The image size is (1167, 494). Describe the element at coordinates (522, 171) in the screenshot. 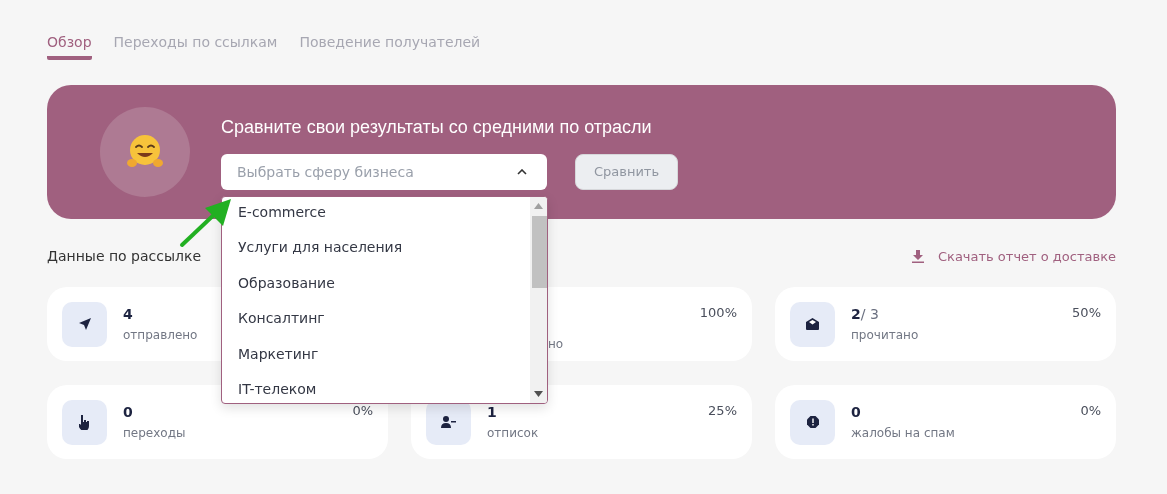

I see `caret-icon` at that location.